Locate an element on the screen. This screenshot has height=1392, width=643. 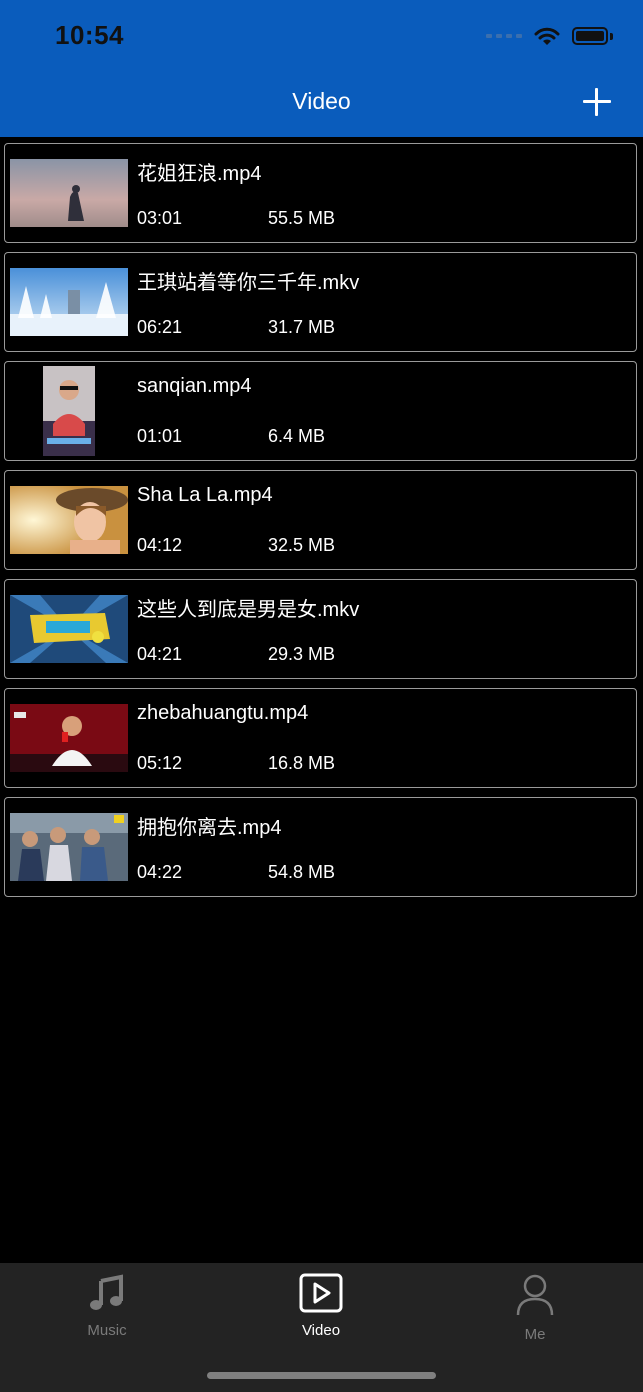
video-title: zhebahuangtu.mp4 is located at coordinates (223, 713).